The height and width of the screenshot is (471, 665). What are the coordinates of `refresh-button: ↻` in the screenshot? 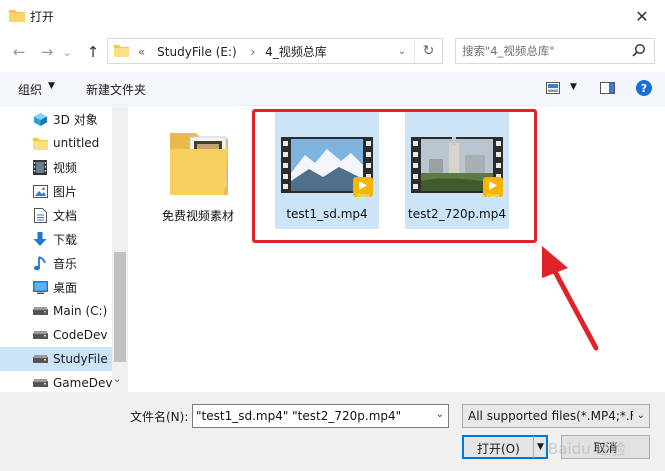 It's located at (428, 51).